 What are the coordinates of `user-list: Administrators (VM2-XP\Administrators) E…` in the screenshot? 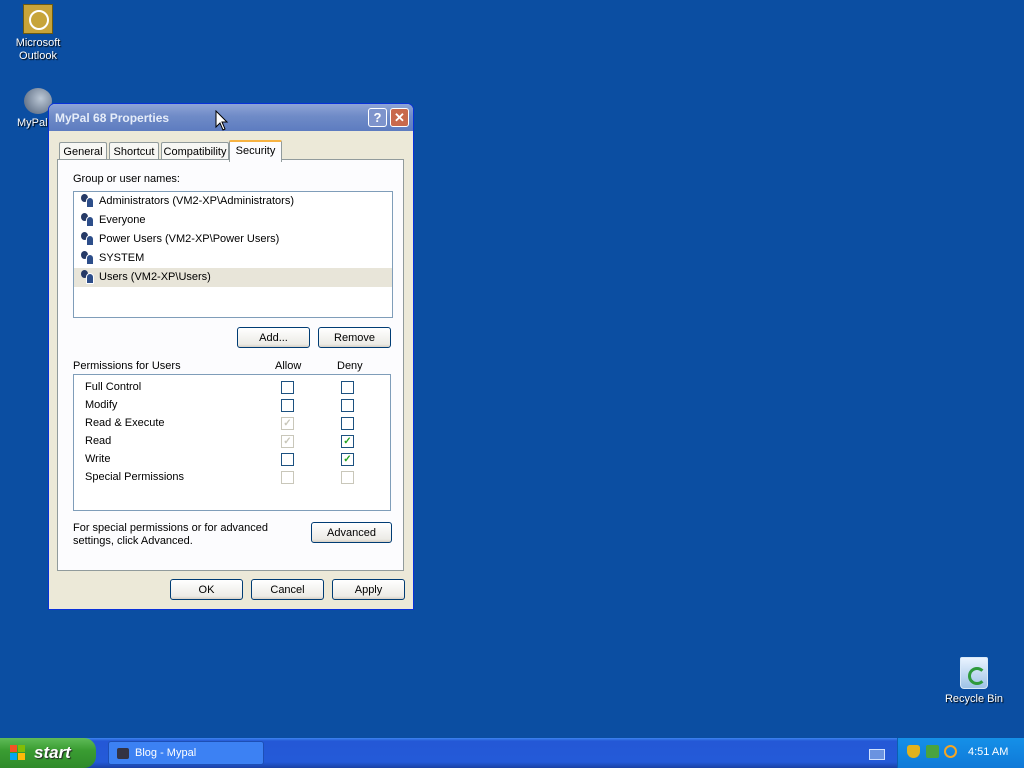 It's located at (233, 254).